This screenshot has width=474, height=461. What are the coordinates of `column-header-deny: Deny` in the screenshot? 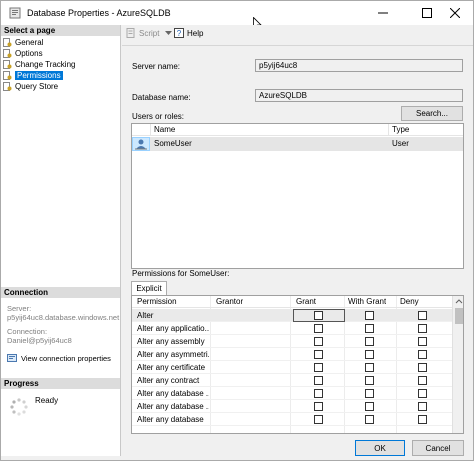 It's located at (409, 301).